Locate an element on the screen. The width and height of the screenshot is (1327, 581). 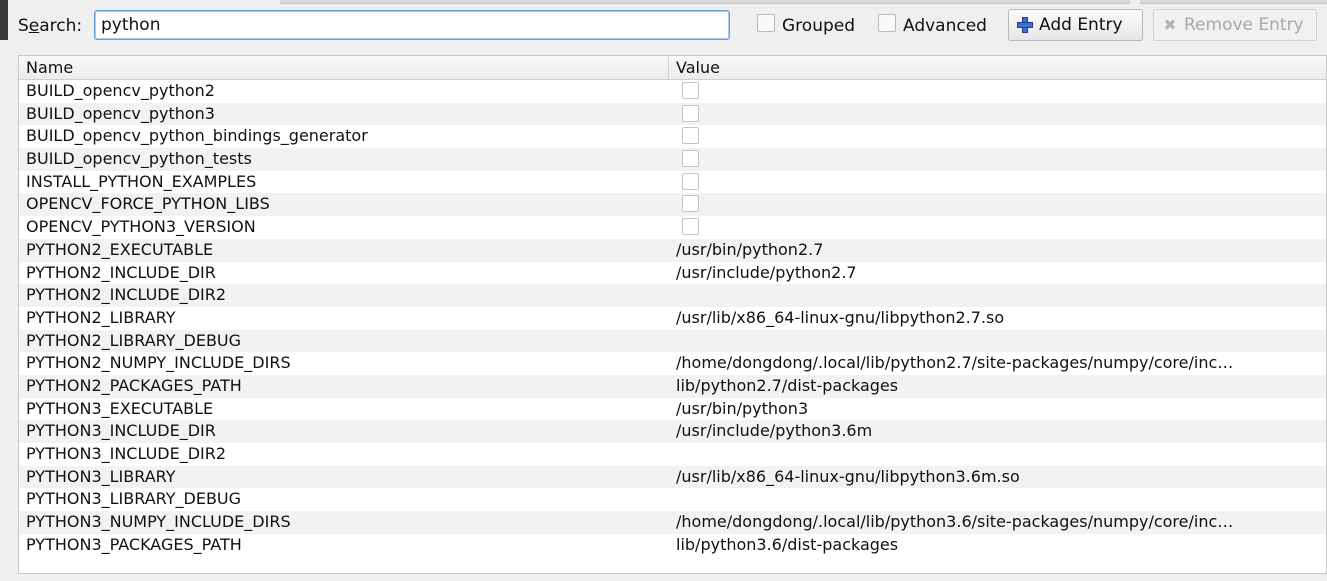
row-name: BUILD_opencv_python_tests is located at coordinates (139, 159).